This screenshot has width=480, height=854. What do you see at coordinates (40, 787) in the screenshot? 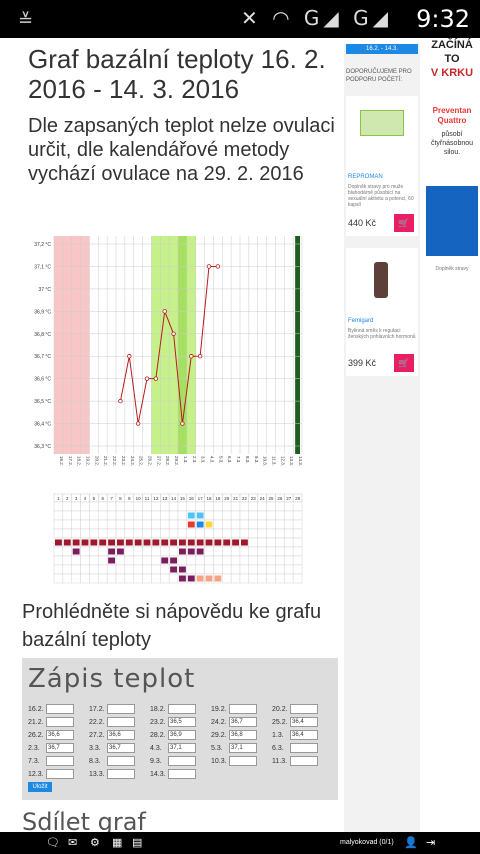
I see `save-button: Uložit` at bounding box center [40, 787].